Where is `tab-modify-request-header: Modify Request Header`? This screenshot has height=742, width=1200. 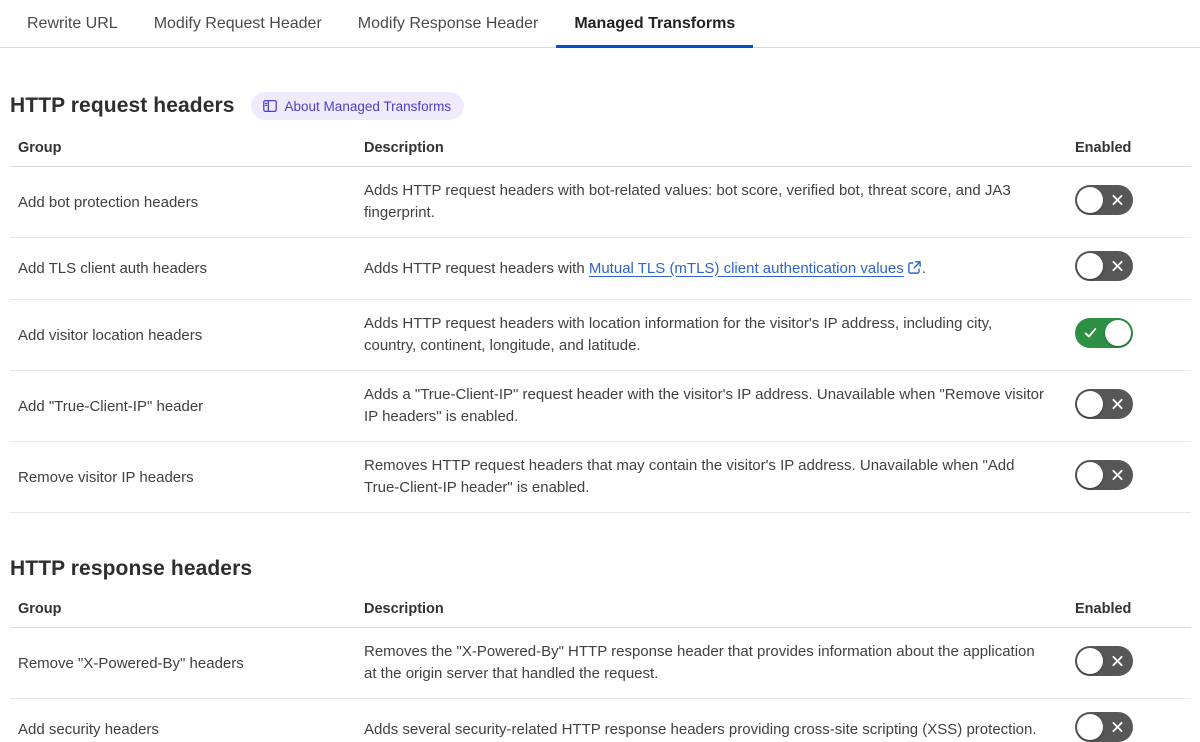 tab-modify-request-header: Modify Request Header is located at coordinates (238, 23).